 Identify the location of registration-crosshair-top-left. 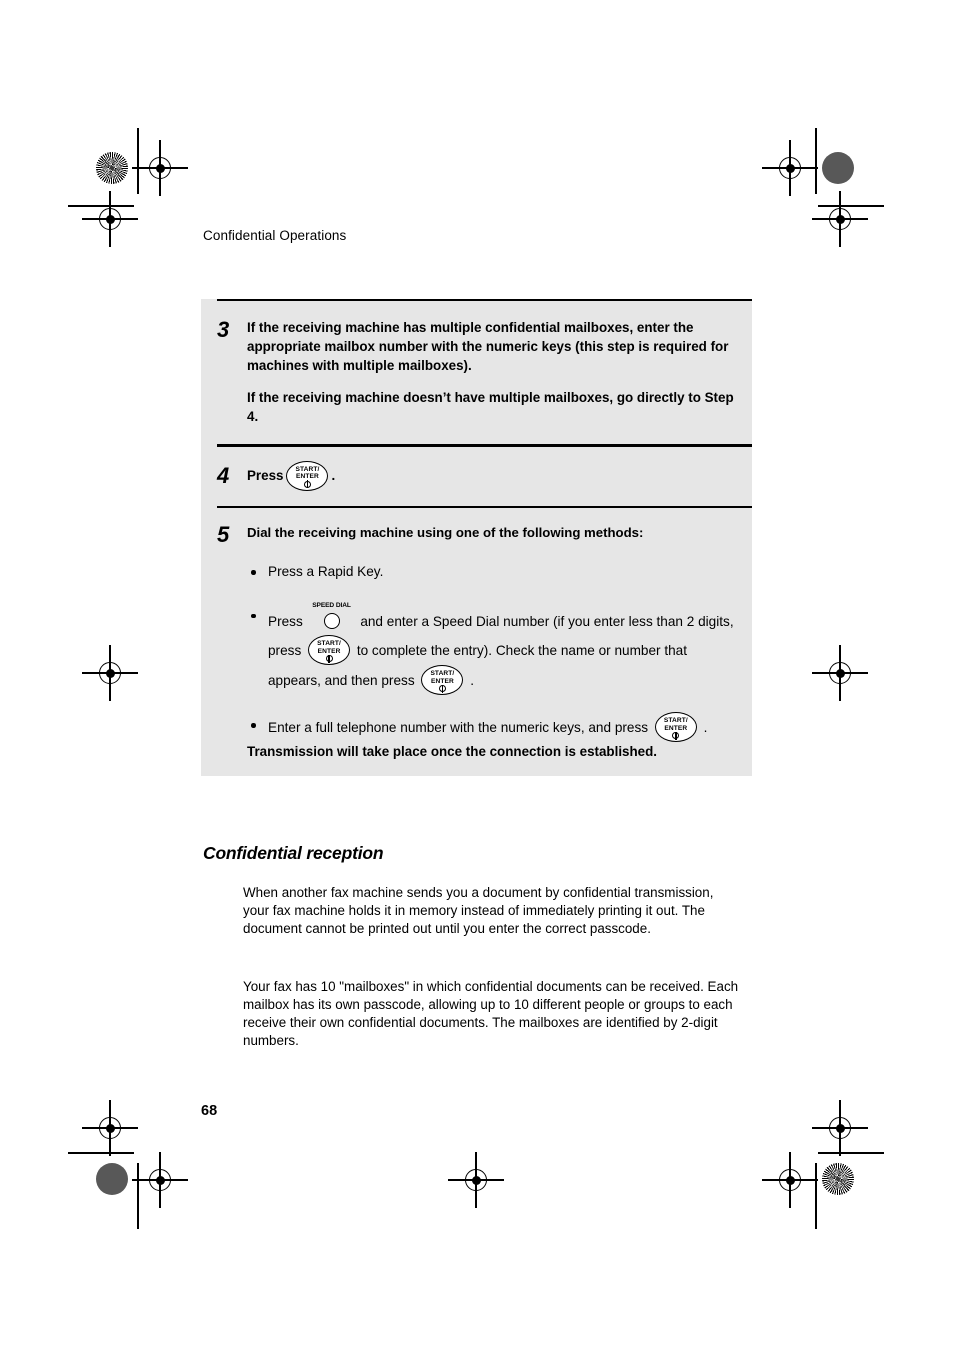
(160, 168).